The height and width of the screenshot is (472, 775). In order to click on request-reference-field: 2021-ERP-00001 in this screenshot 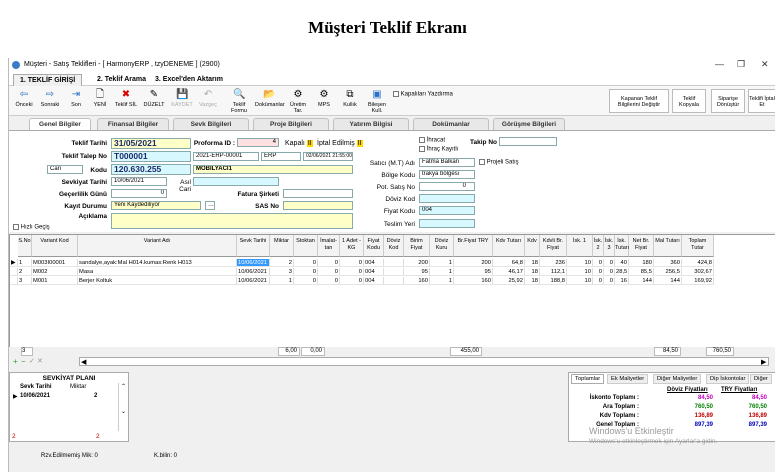, I will do `click(226, 156)`.